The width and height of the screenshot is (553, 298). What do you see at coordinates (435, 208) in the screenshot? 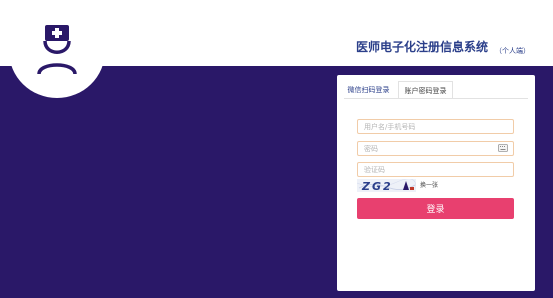
I see `login-button: 登录` at bounding box center [435, 208].